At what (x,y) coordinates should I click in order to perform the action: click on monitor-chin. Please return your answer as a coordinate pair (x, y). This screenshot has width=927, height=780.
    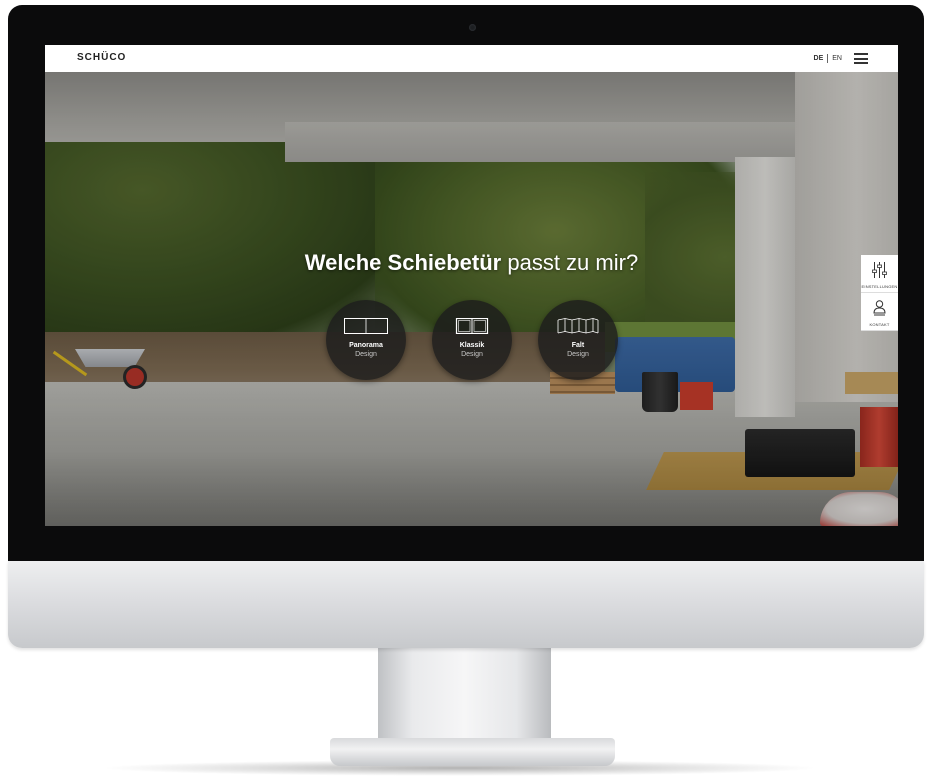
    Looking at the image, I should click on (466, 604).